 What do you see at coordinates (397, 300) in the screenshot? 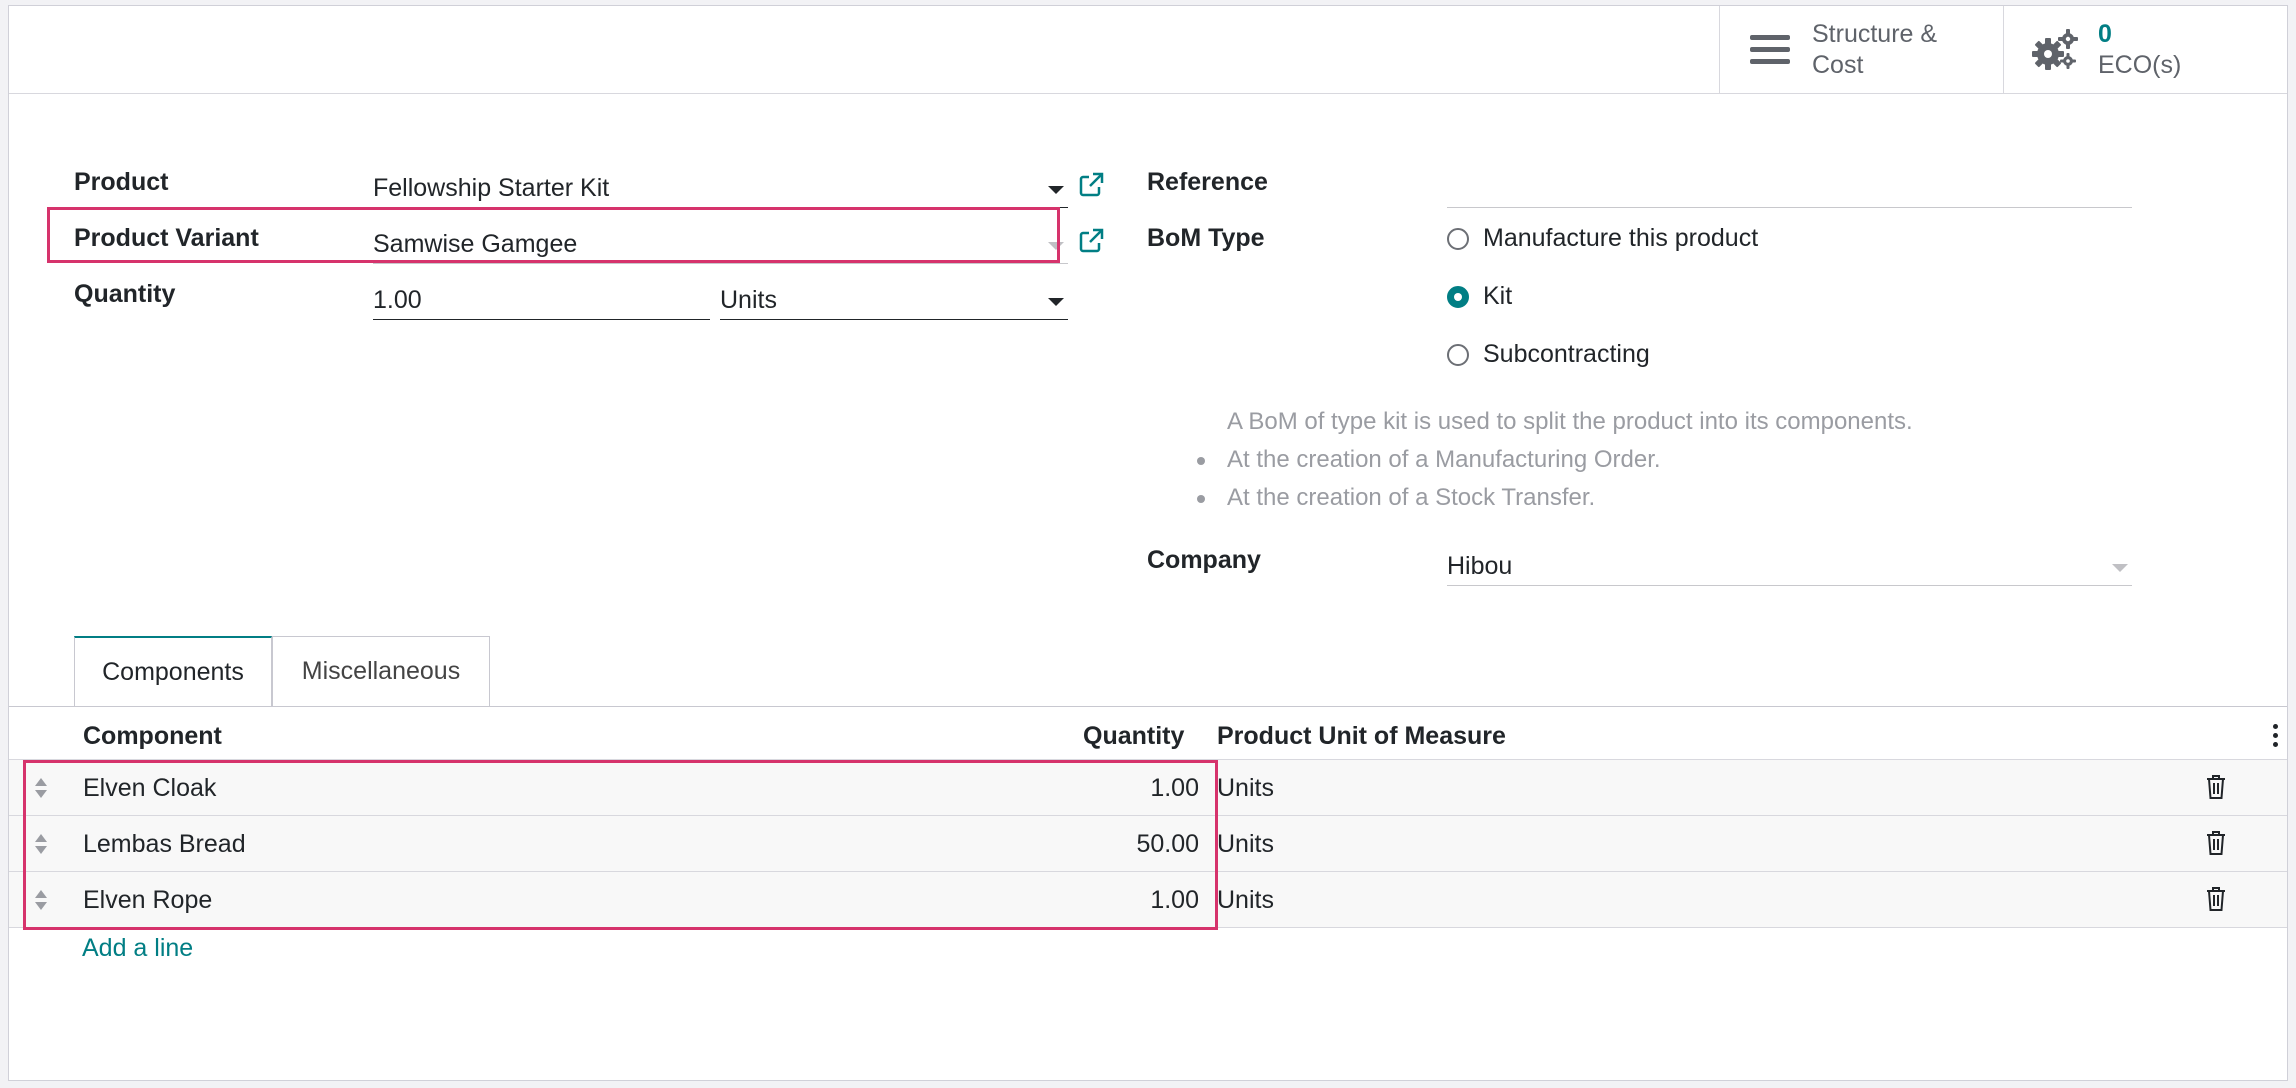
I see `quantity-value: 1.00` at bounding box center [397, 300].